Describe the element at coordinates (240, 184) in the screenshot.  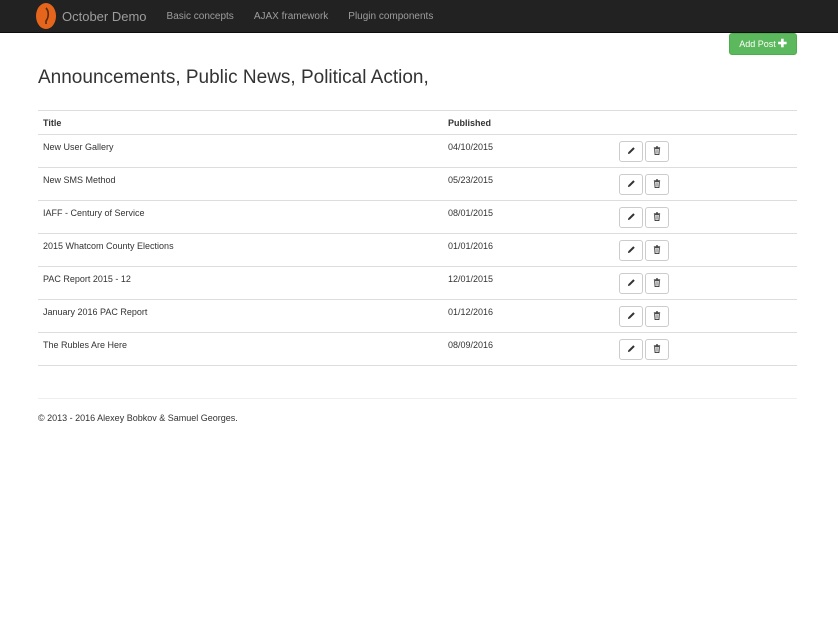
I see `post-title: New SMS Method` at that location.